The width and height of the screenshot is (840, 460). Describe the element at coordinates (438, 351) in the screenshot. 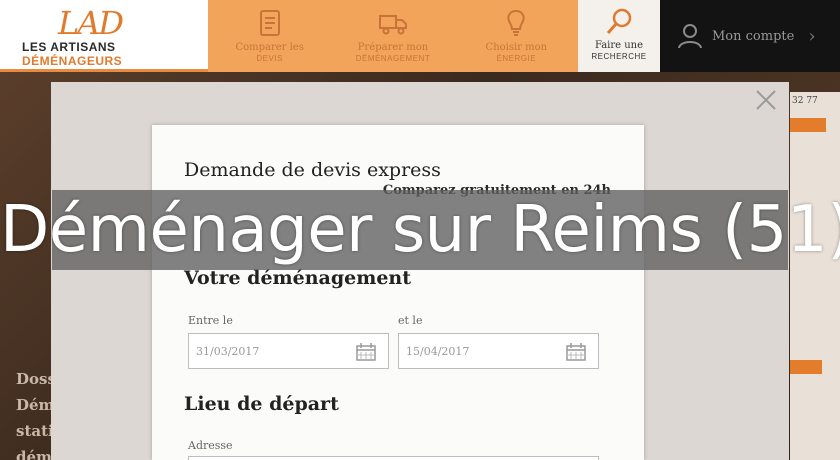

I see `to-date-value: 15/04/2017` at that location.